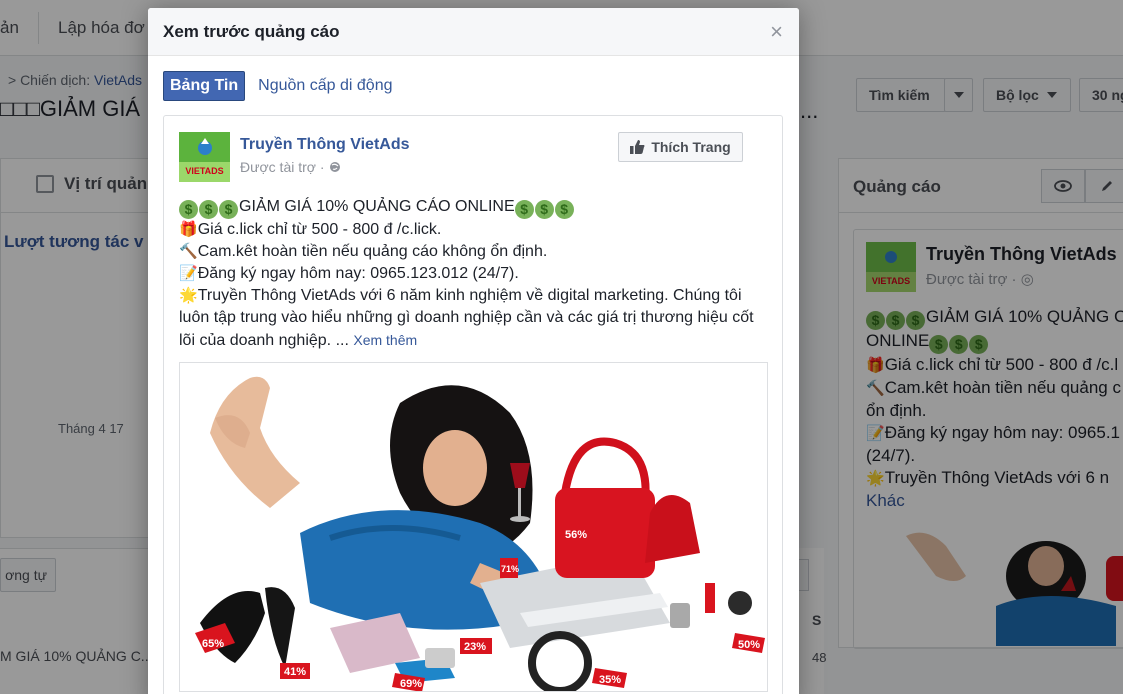 This screenshot has width=1123, height=694. What do you see at coordinates (325, 145) in the screenshot?
I see `page-name-link: Truyền Thông VietAds` at bounding box center [325, 145].